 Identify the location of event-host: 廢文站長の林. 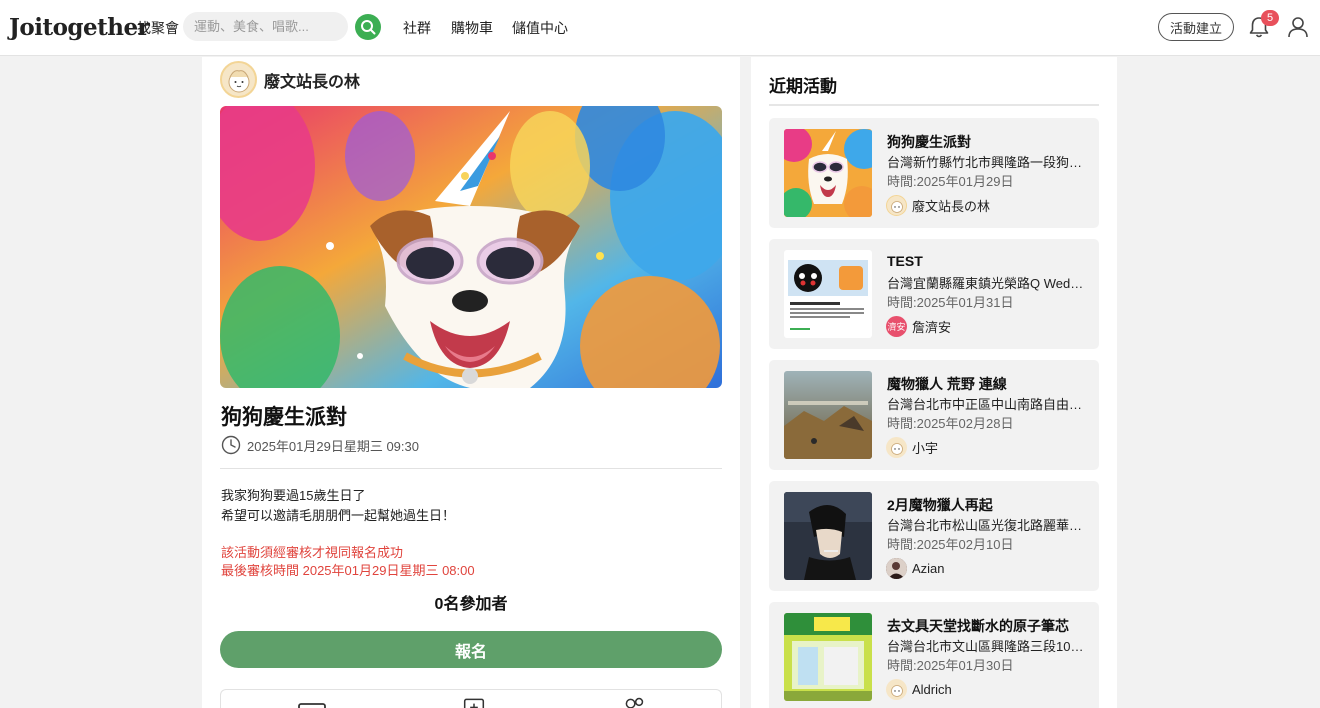
(938, 205).